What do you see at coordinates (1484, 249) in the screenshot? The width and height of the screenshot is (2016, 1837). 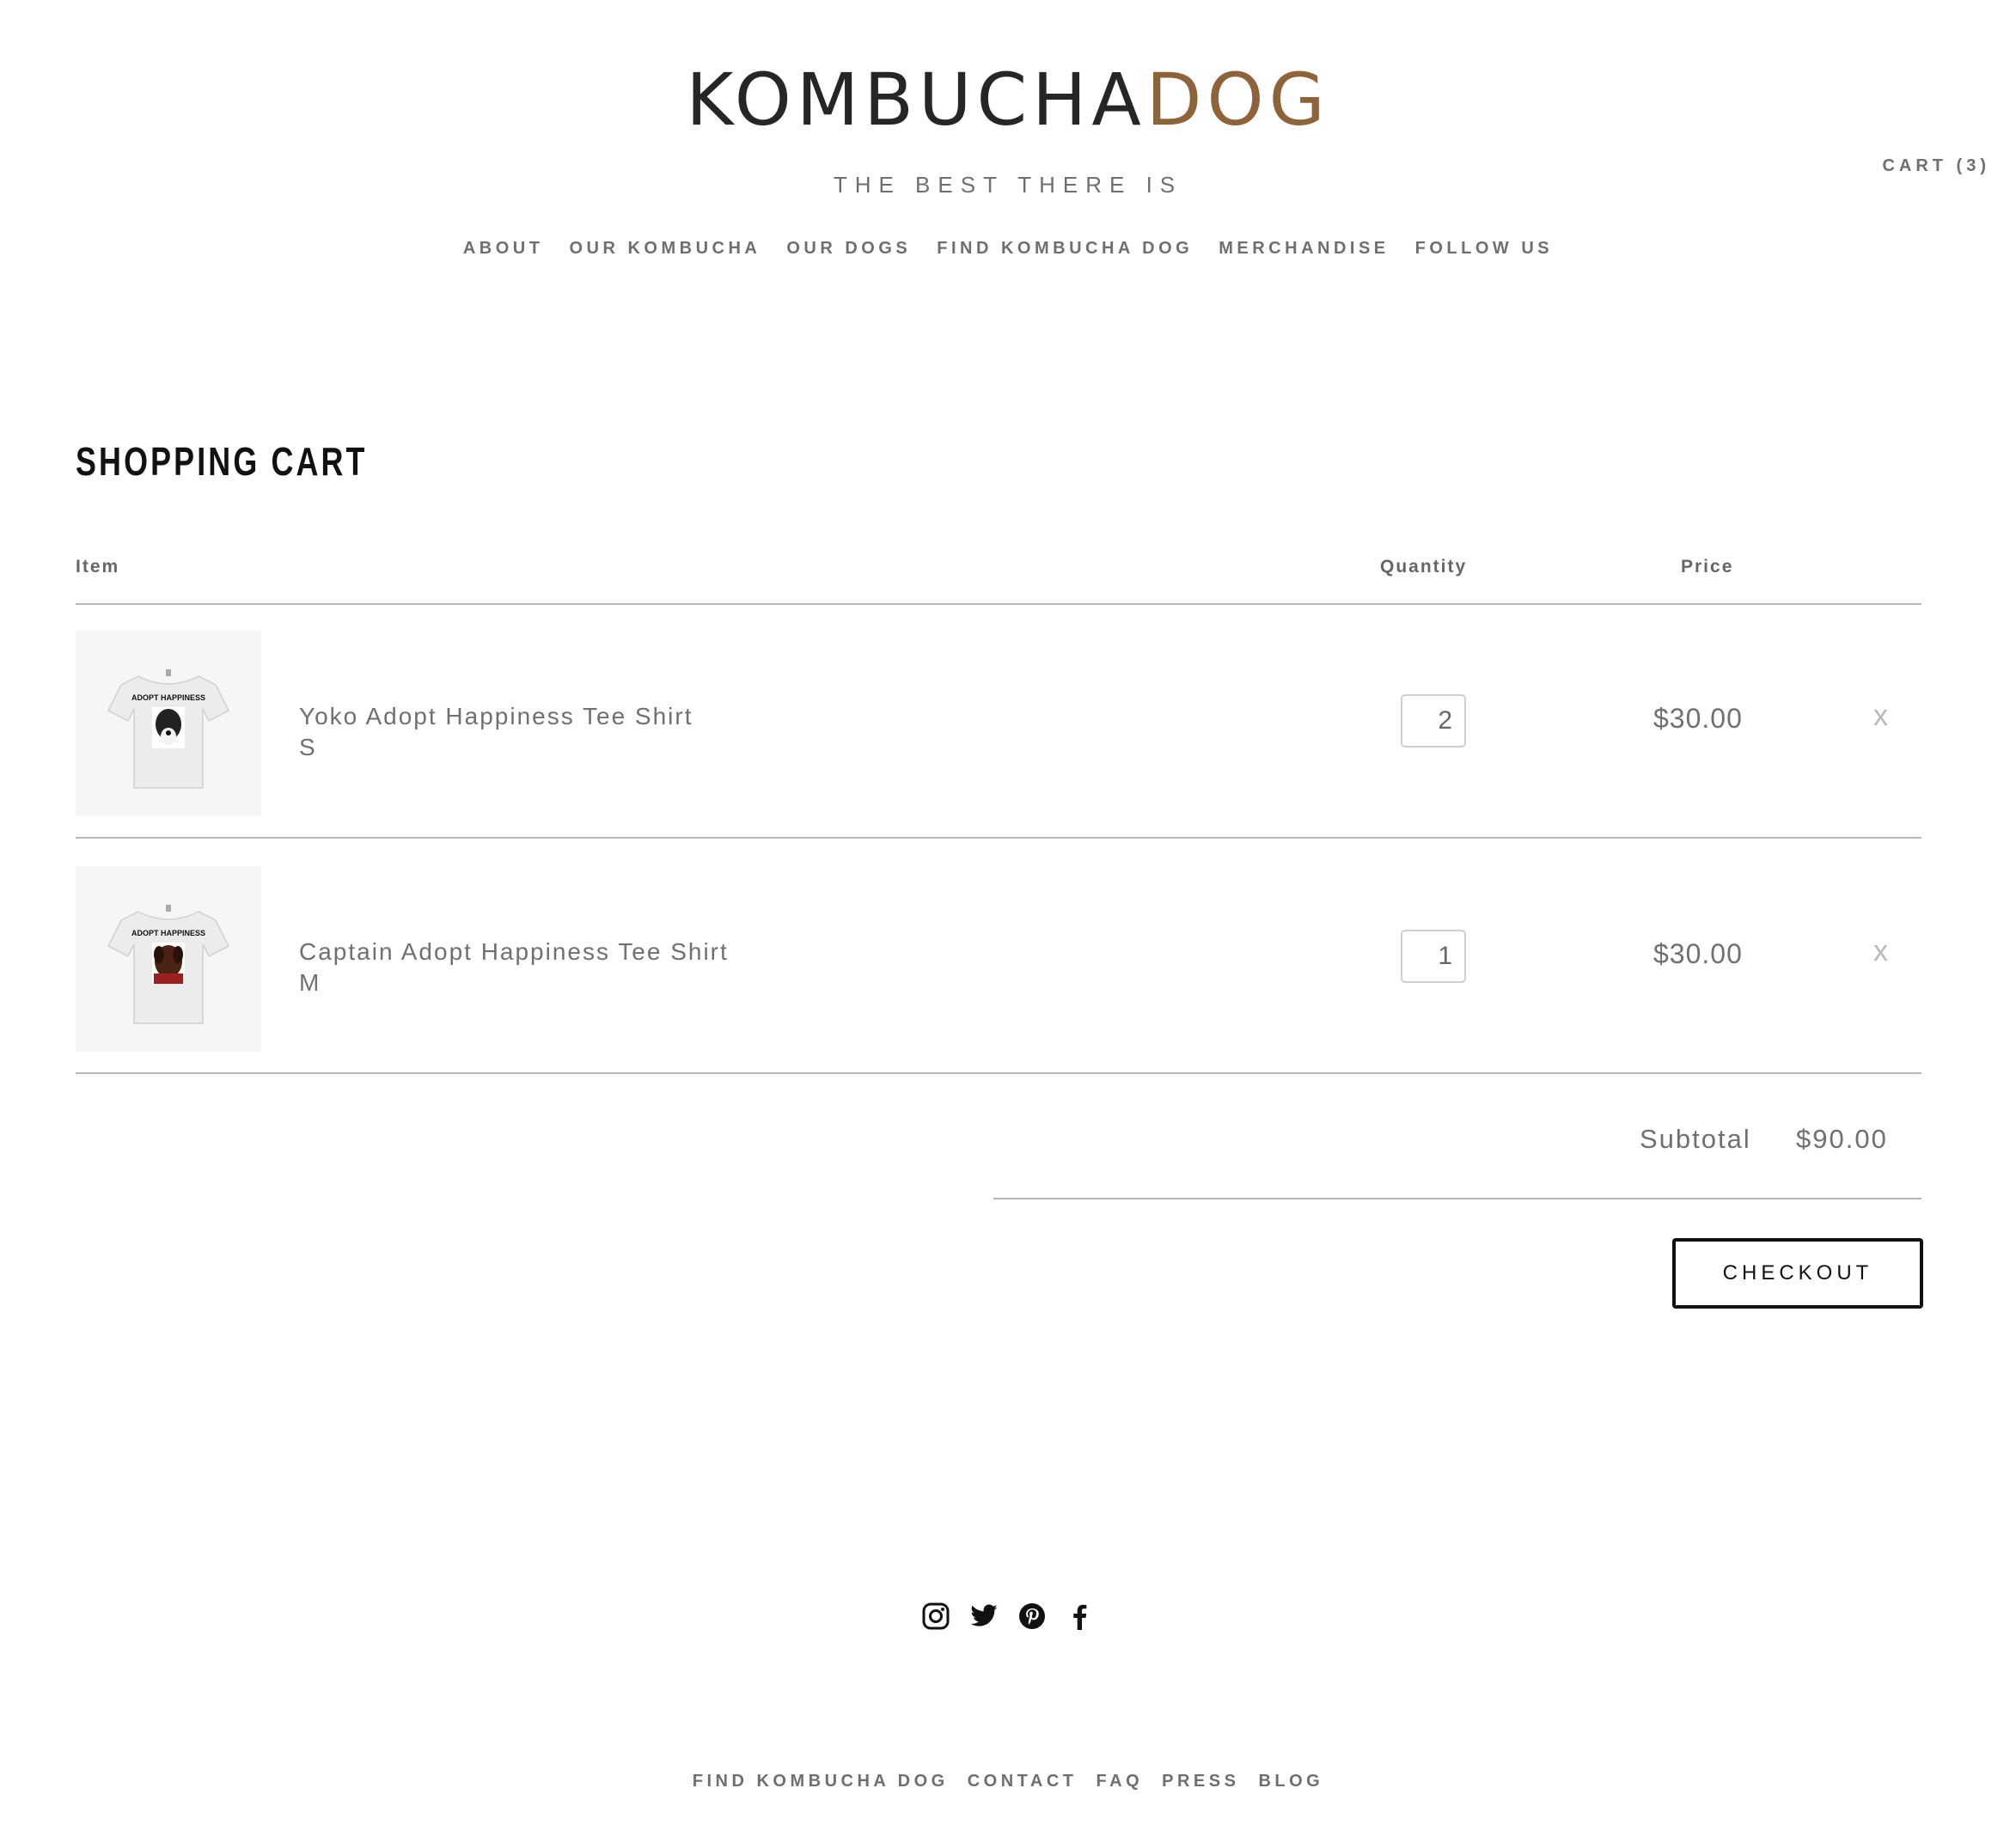 I see `nav-follow-us: FOLLOW US` at bounding box center [1484, 249].